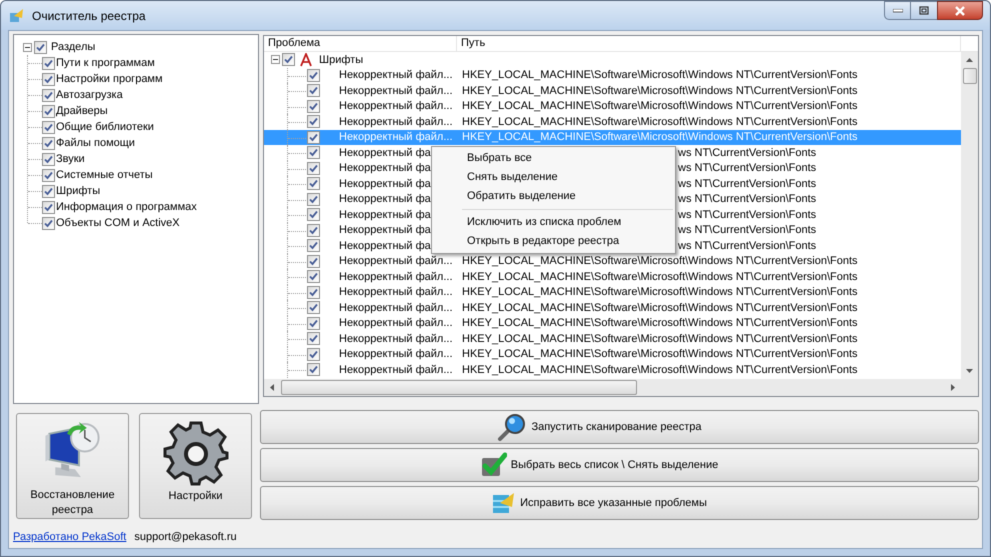 The width and height of the screenshot is (991, 557). Describe the element at coordinates (118, 223) in the screenshot. I see `tree-item: Объекты COM и ActiveX` at that location.